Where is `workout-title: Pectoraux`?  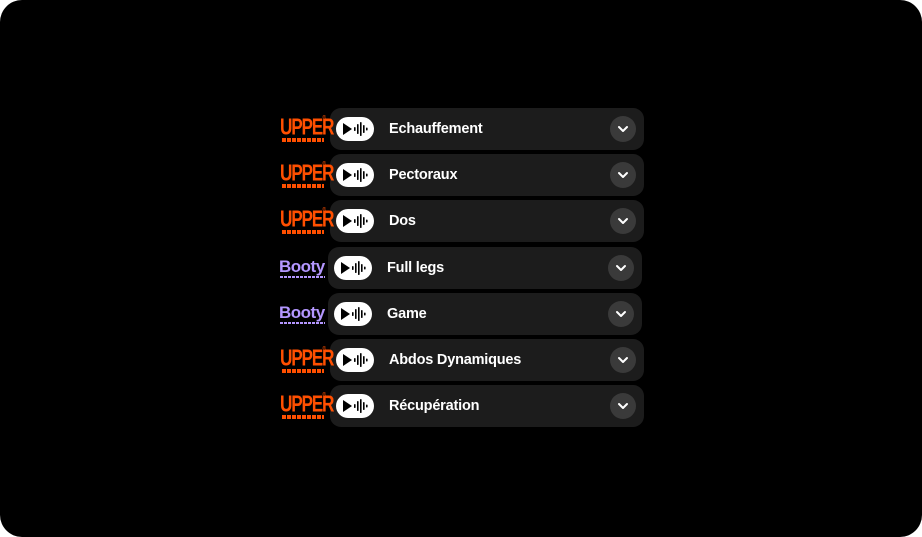
workout-title: Pectoraux is located at coordinates (423, 175).